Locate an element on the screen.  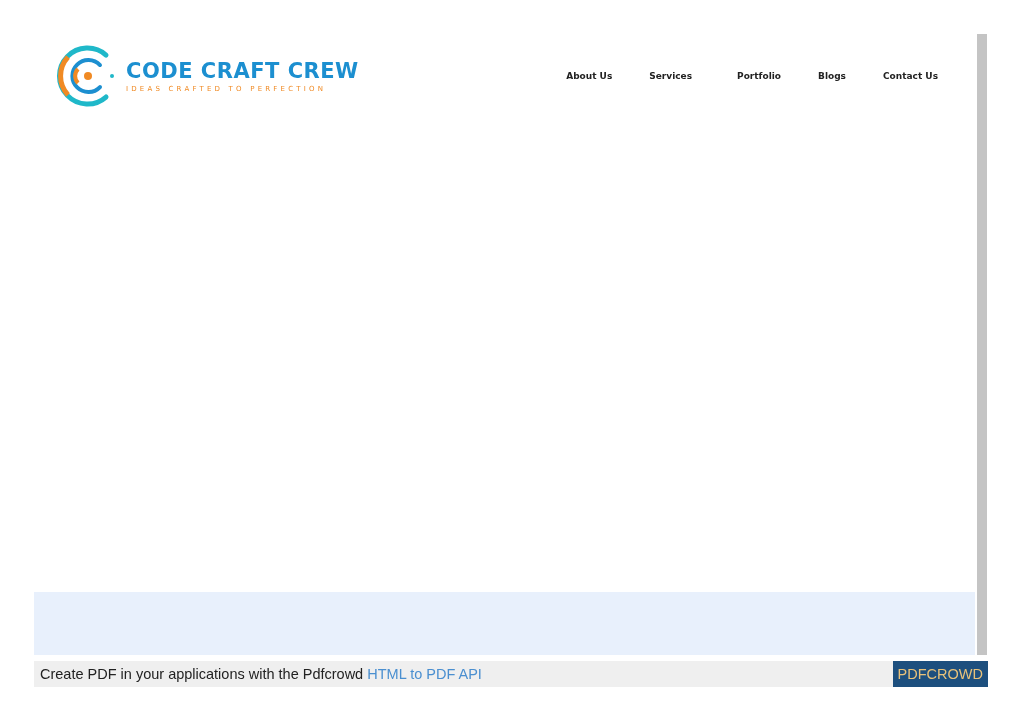
nav-link: Blogs is located at coordinates (832, 76).